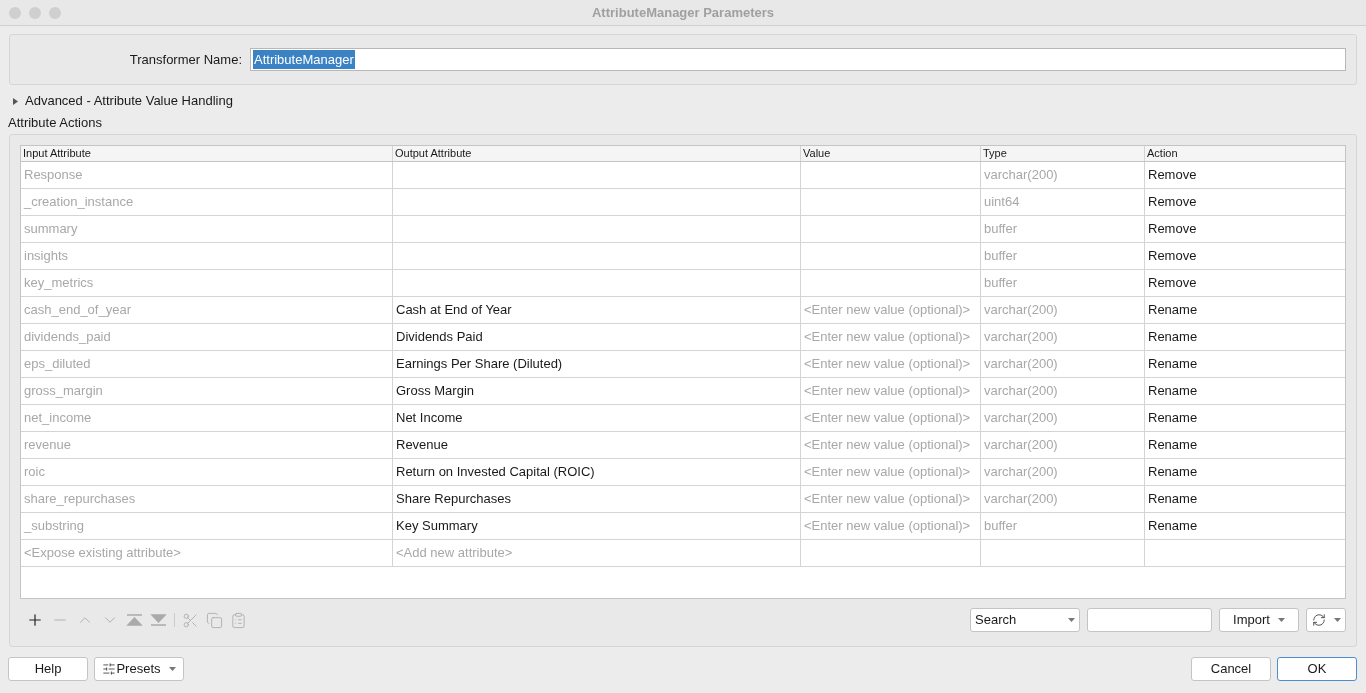 The width and height of the screenshot is (1366, 693). I want to click on table-cell-text: uint64, so click(1002, 202).